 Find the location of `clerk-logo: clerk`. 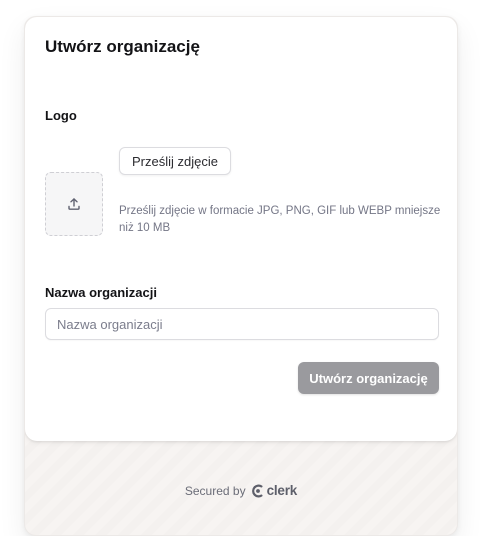

clerk-logo: clerk is located at coordinates (274, 490).